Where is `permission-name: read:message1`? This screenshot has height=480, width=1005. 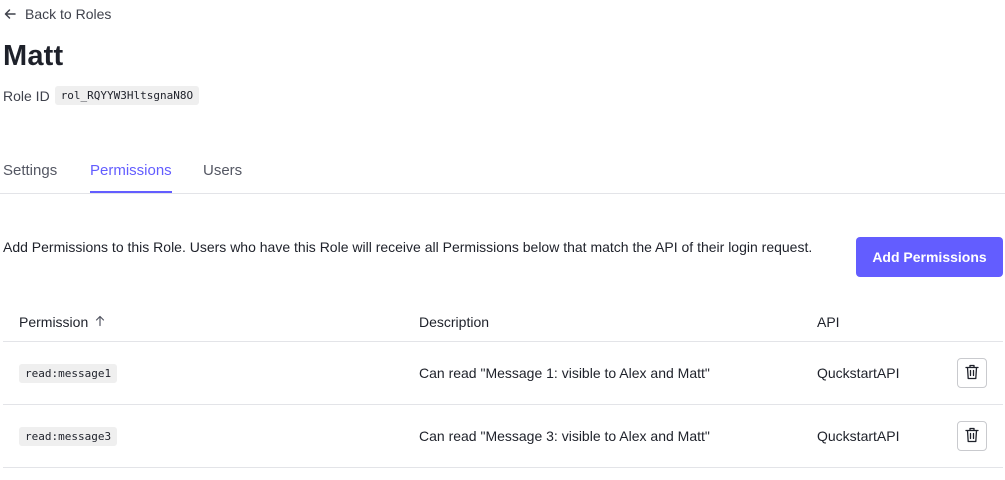
permission-name: read:message1 is located at coordinates (68, 373).